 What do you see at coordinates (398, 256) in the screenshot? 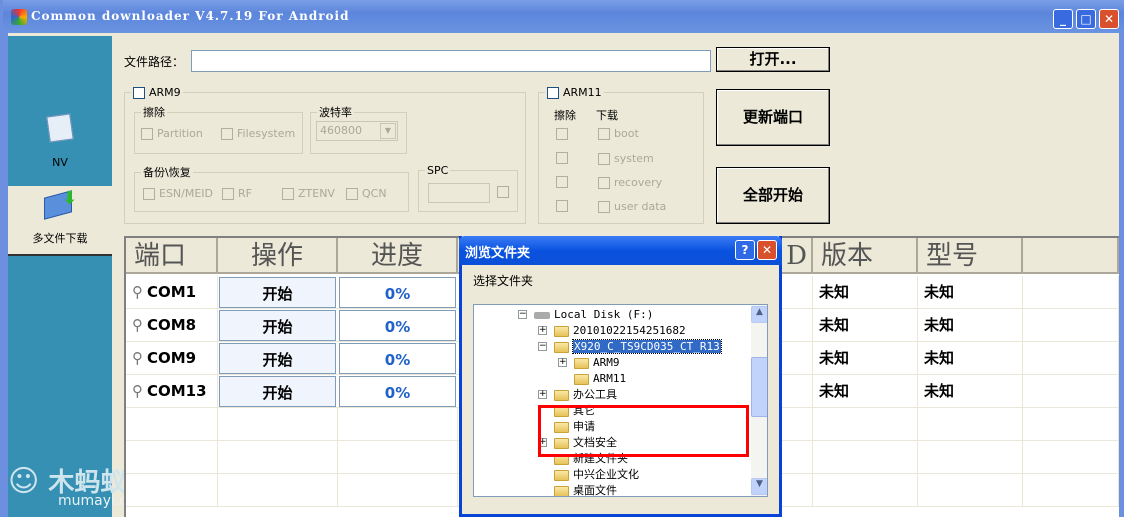
I see `header-progress: 进度` at bounding box center [398, 256].